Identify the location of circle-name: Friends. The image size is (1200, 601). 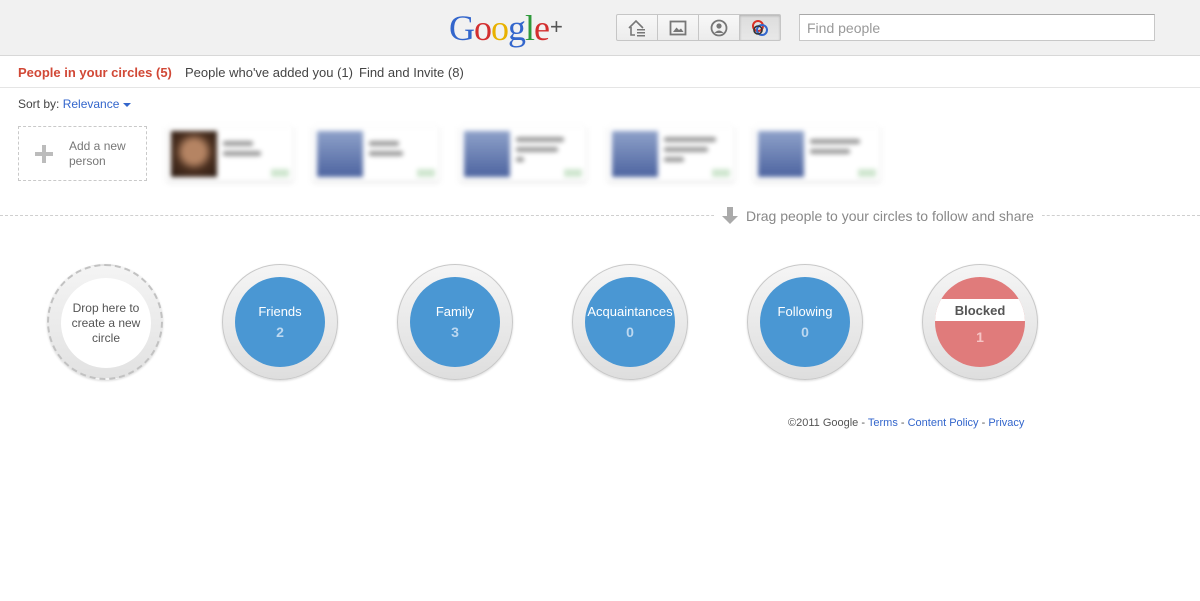
(280, 311).